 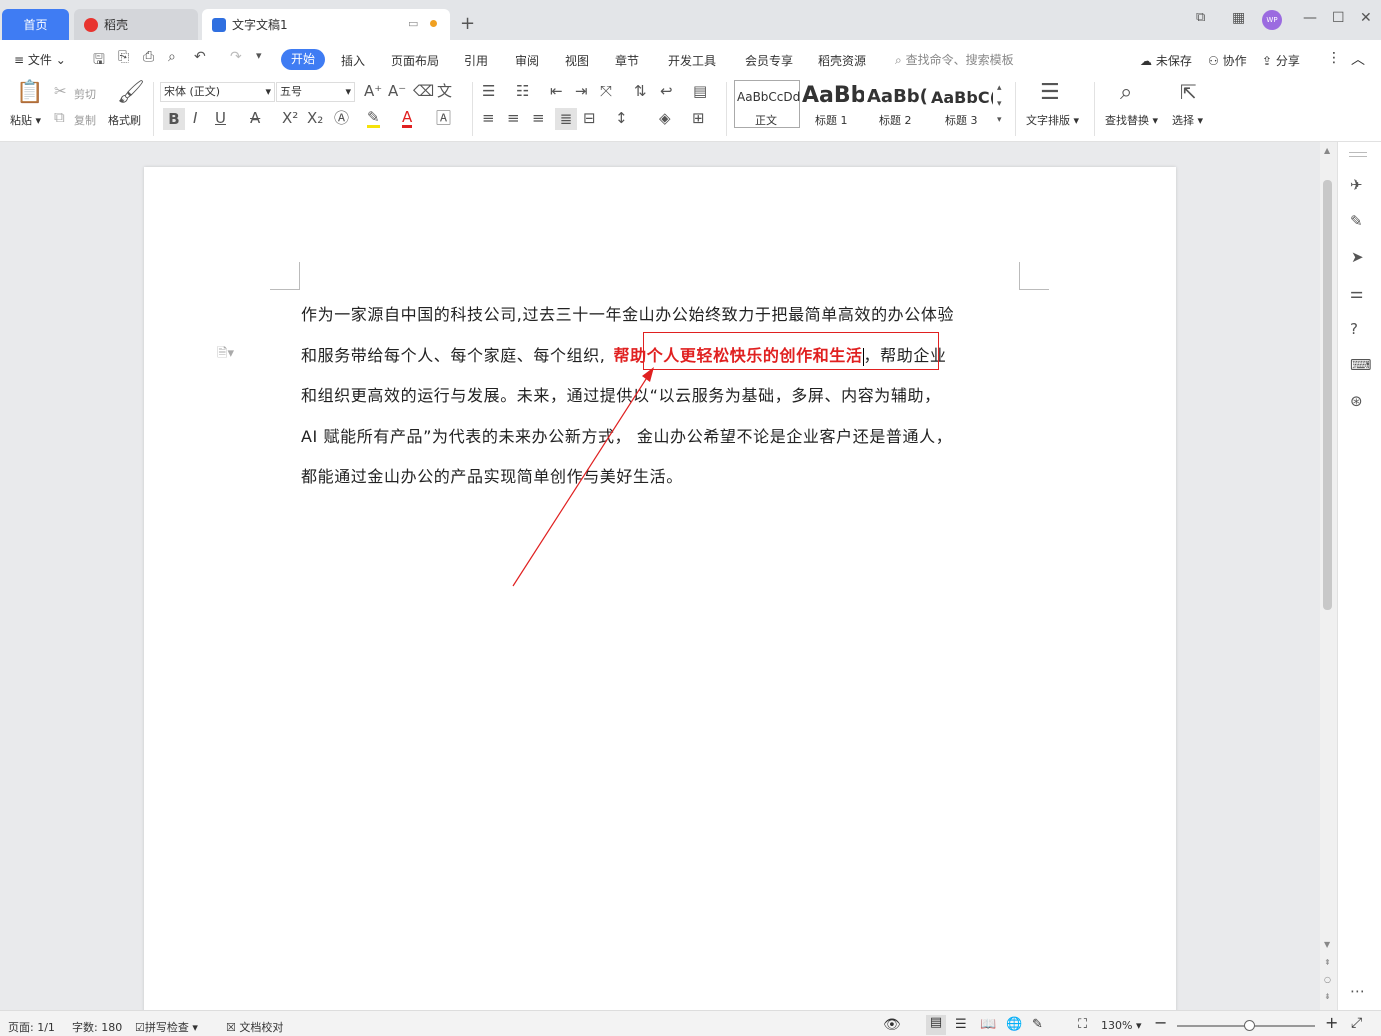 What do you see at coordinates (1357, 991) in the screenshot?
I see `more-horizontal-icon: ⋯` at bounding box center [1357, 991].